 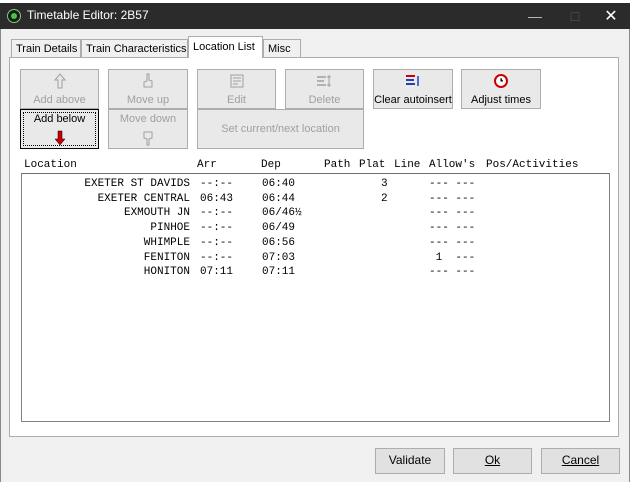 What do you see at coordinates (384, 198) in the screenshot?
I see `cell-plat: 2` at bounding box center [384, 198].